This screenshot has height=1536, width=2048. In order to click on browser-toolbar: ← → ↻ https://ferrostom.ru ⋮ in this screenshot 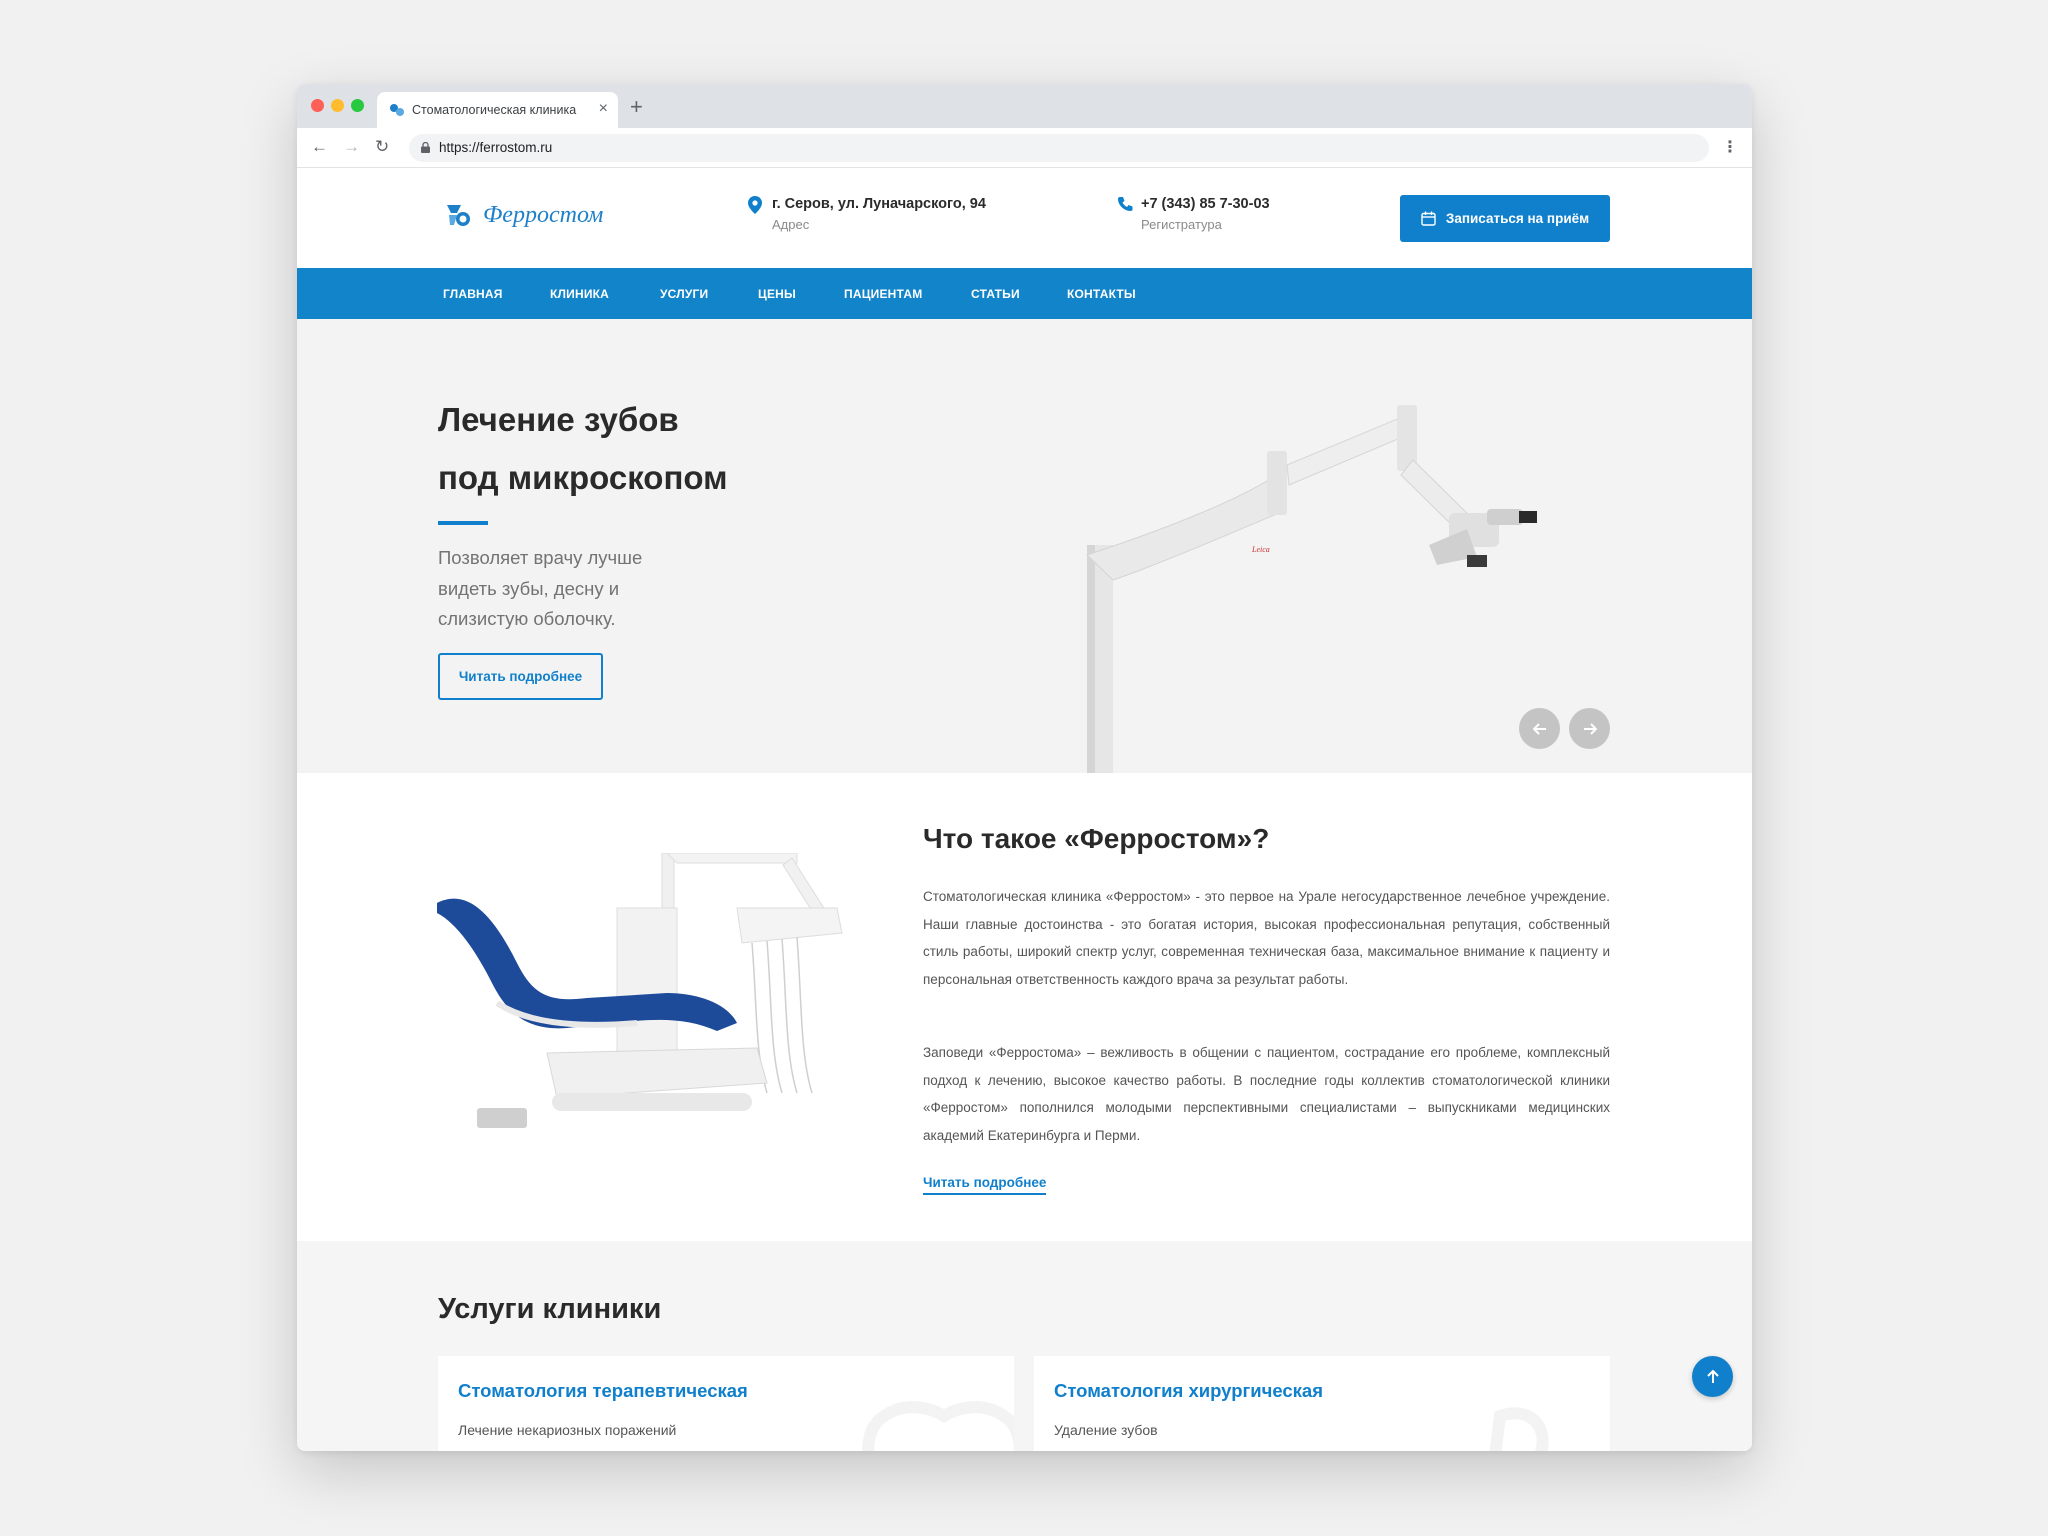, I will do `click(1024, 148)`.